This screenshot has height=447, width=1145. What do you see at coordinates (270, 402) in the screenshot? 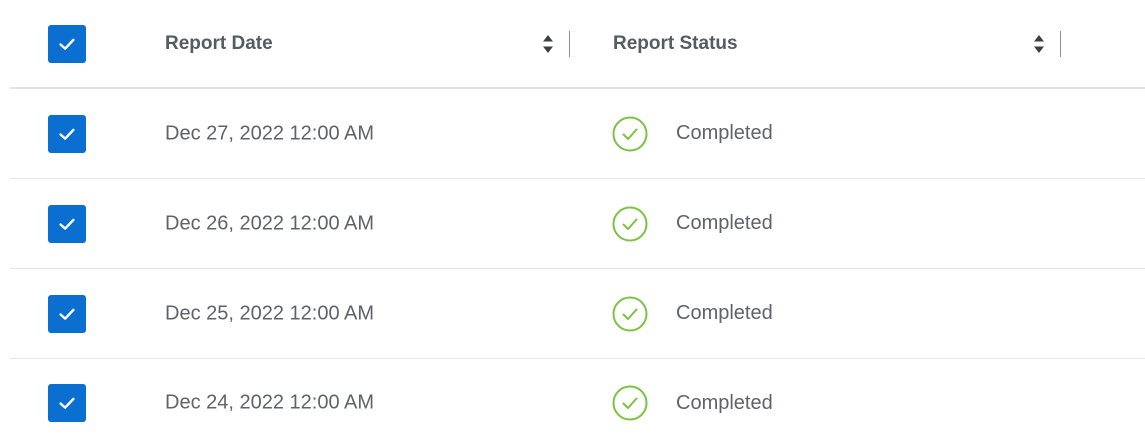
I see `report-date-cell: Dec 24, 2022 12:00 AM` at bounding box center [270, 402].